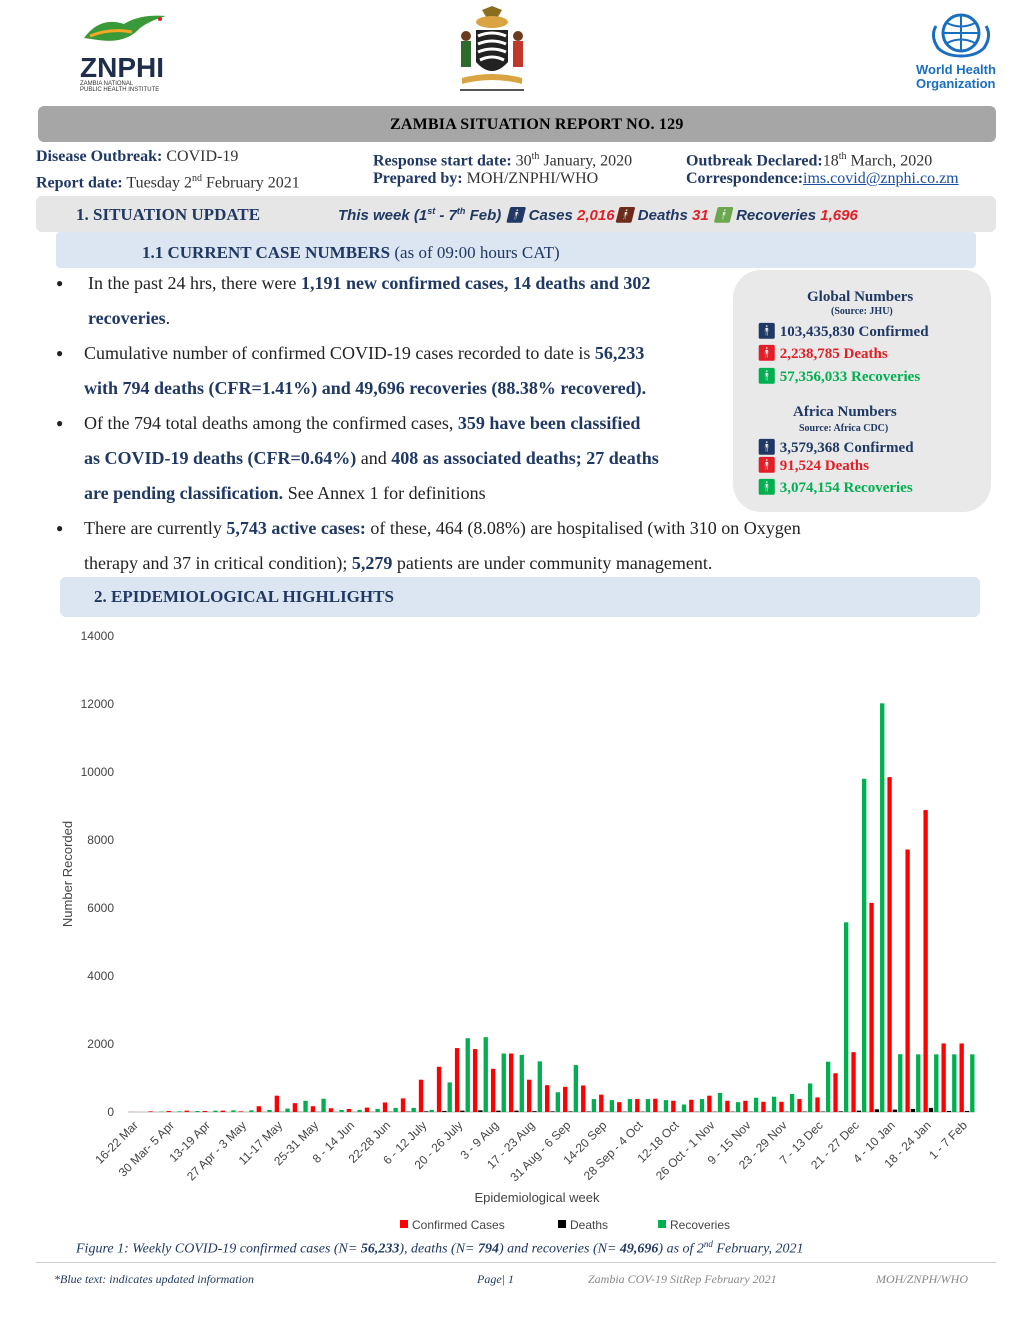  Describe the element at coordinates (125, 28) in the screenshot. I see `bird-icon` at that location.